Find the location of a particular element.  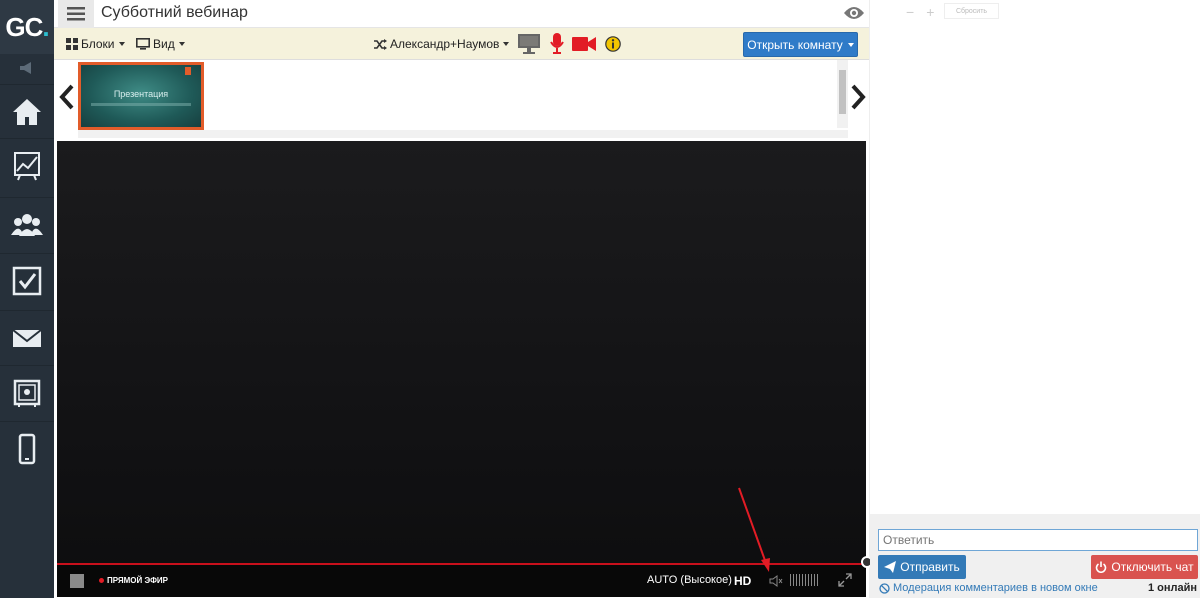

slides-vertical-scrollbar is located at coordinates (842, 94).